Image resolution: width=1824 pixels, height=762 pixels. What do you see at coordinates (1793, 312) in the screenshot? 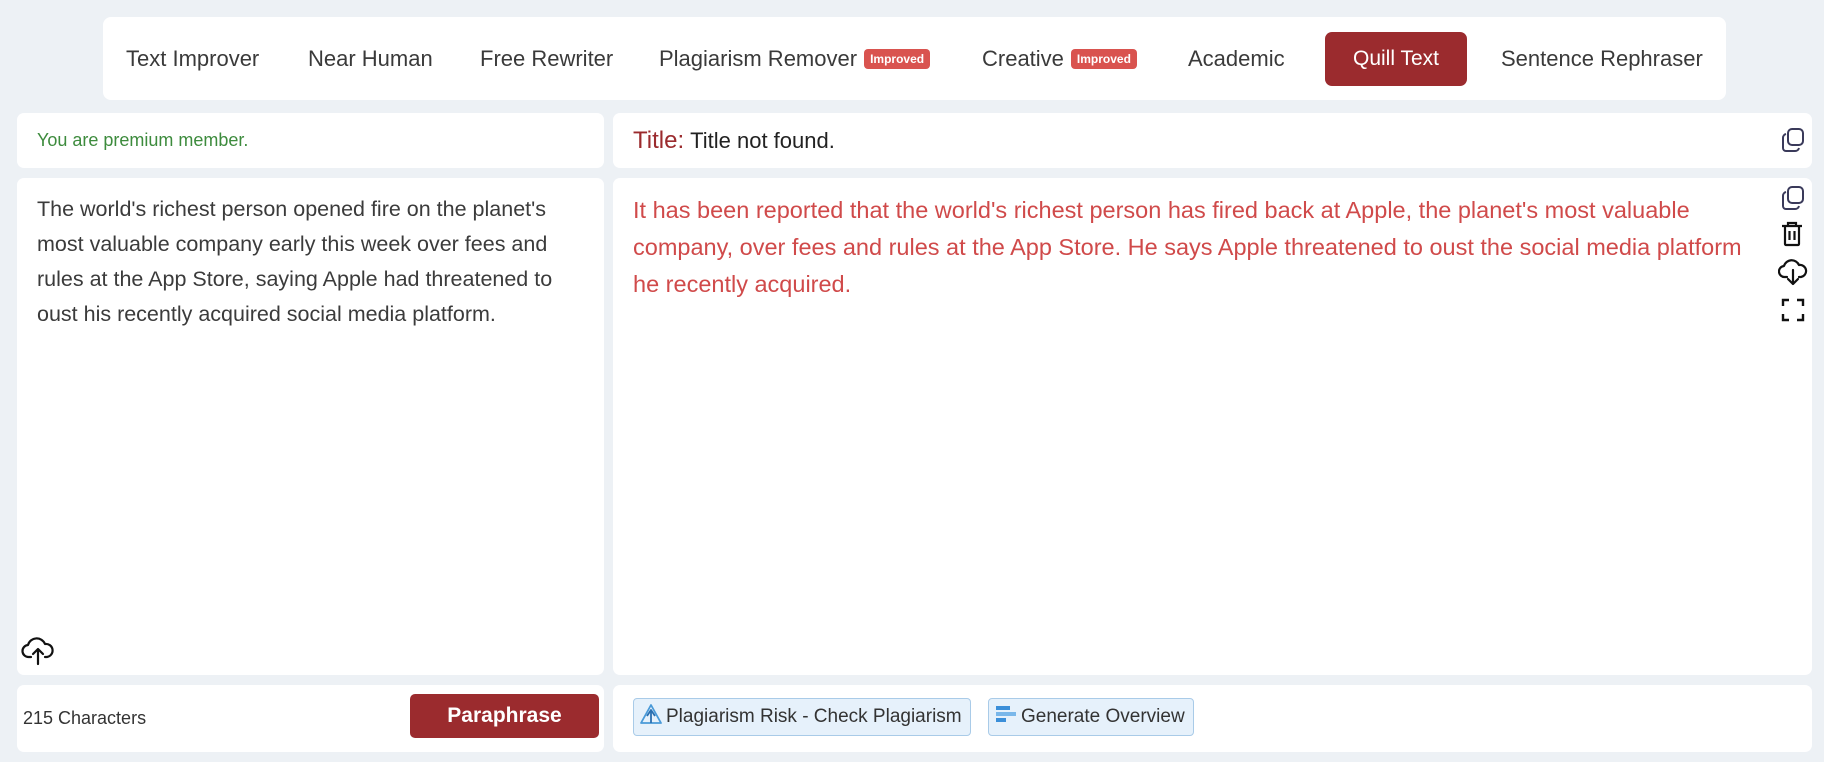
I see `fullscreen-icon` at bounding box center [1793, 312].